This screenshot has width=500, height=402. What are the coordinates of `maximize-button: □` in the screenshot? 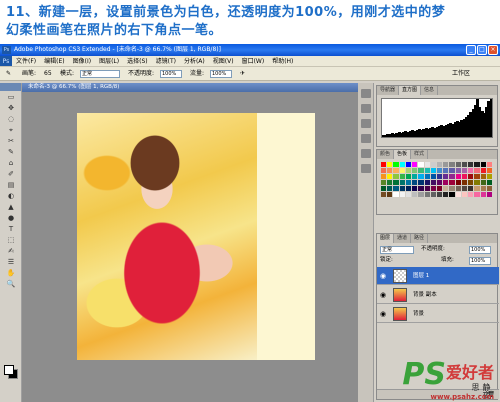 It's located at (482, 50).